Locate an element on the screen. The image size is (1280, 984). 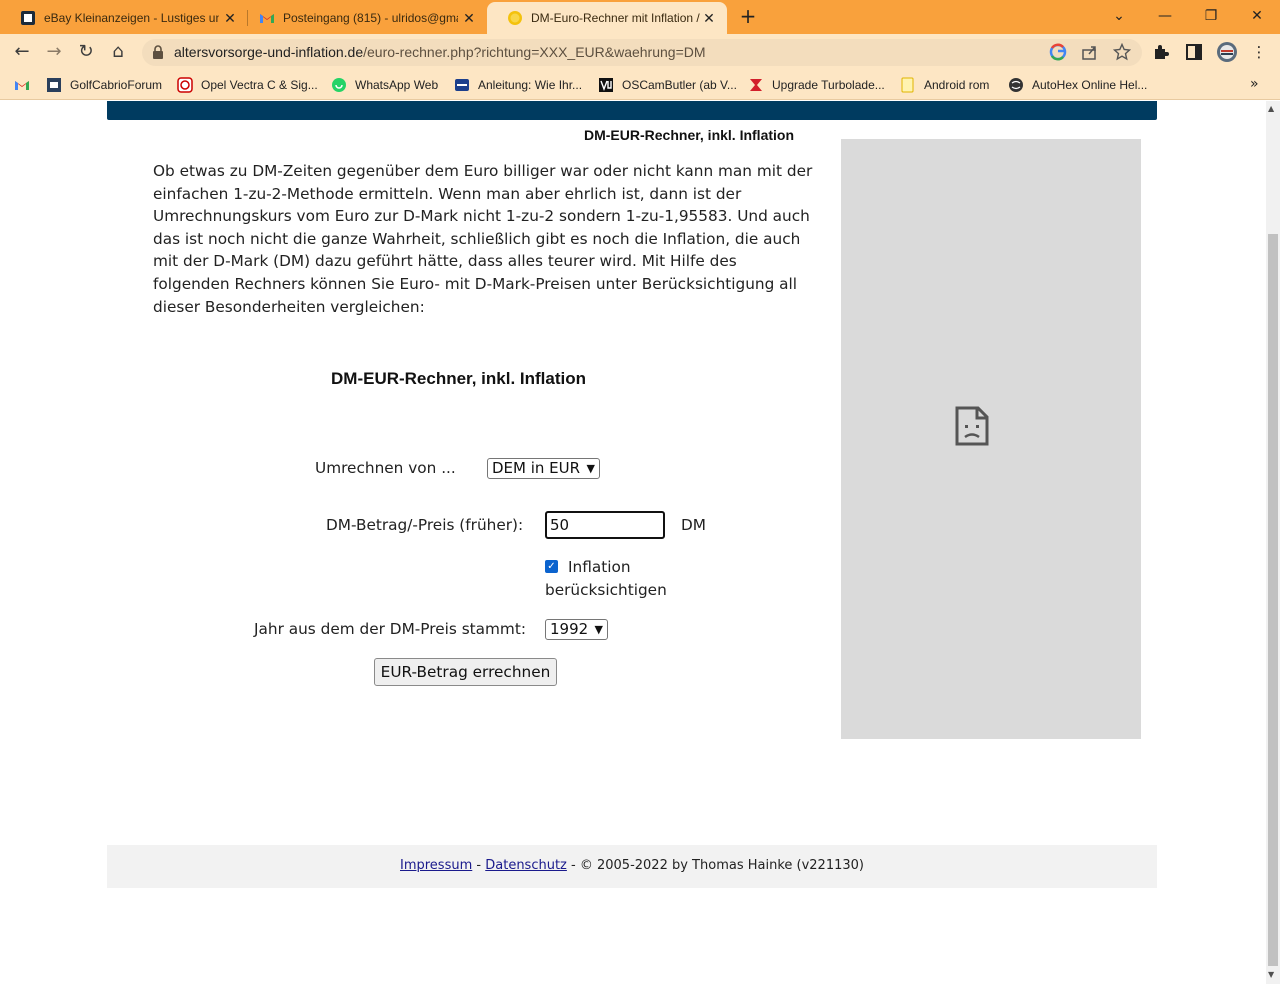
gmail-icon is located at coordinates (22, 85).